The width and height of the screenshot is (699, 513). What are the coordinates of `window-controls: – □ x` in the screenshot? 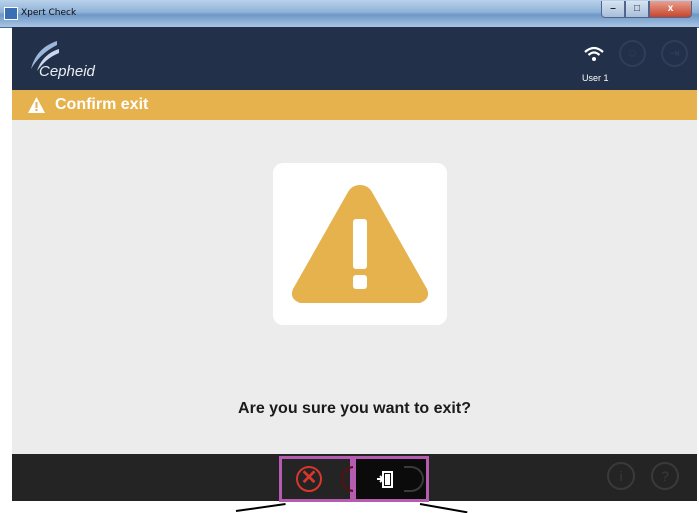 It's located at (646, 10).